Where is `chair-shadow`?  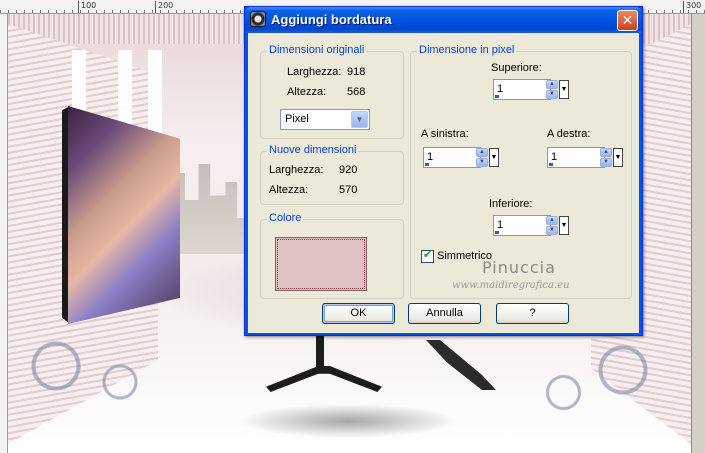 chair-shadow is located at coordinates (348, 421).